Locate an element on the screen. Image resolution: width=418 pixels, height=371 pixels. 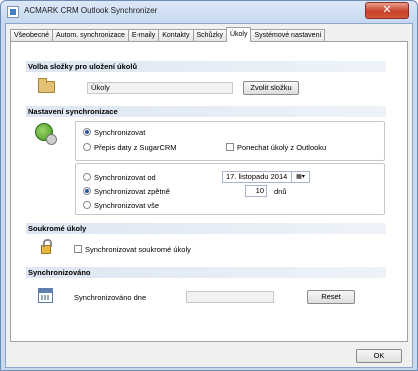
keep-outlook-tasks-label: Ponechat úkoly z Outlooku is located at coordinates (282, 147).